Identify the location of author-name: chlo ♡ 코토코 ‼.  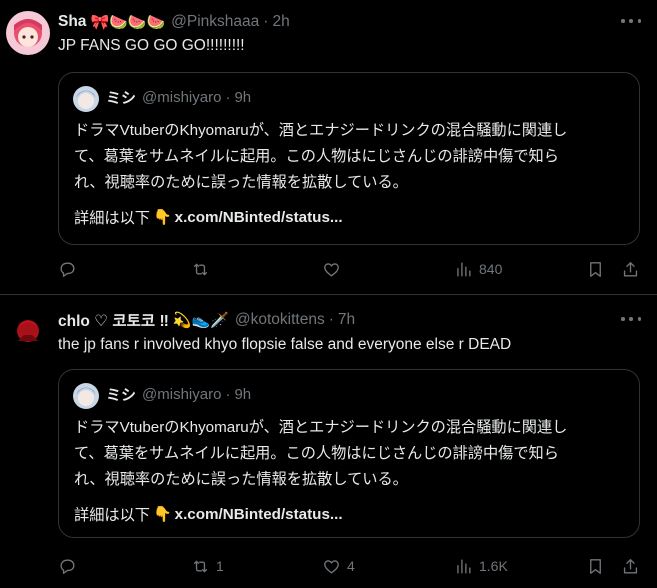
(113, 320).